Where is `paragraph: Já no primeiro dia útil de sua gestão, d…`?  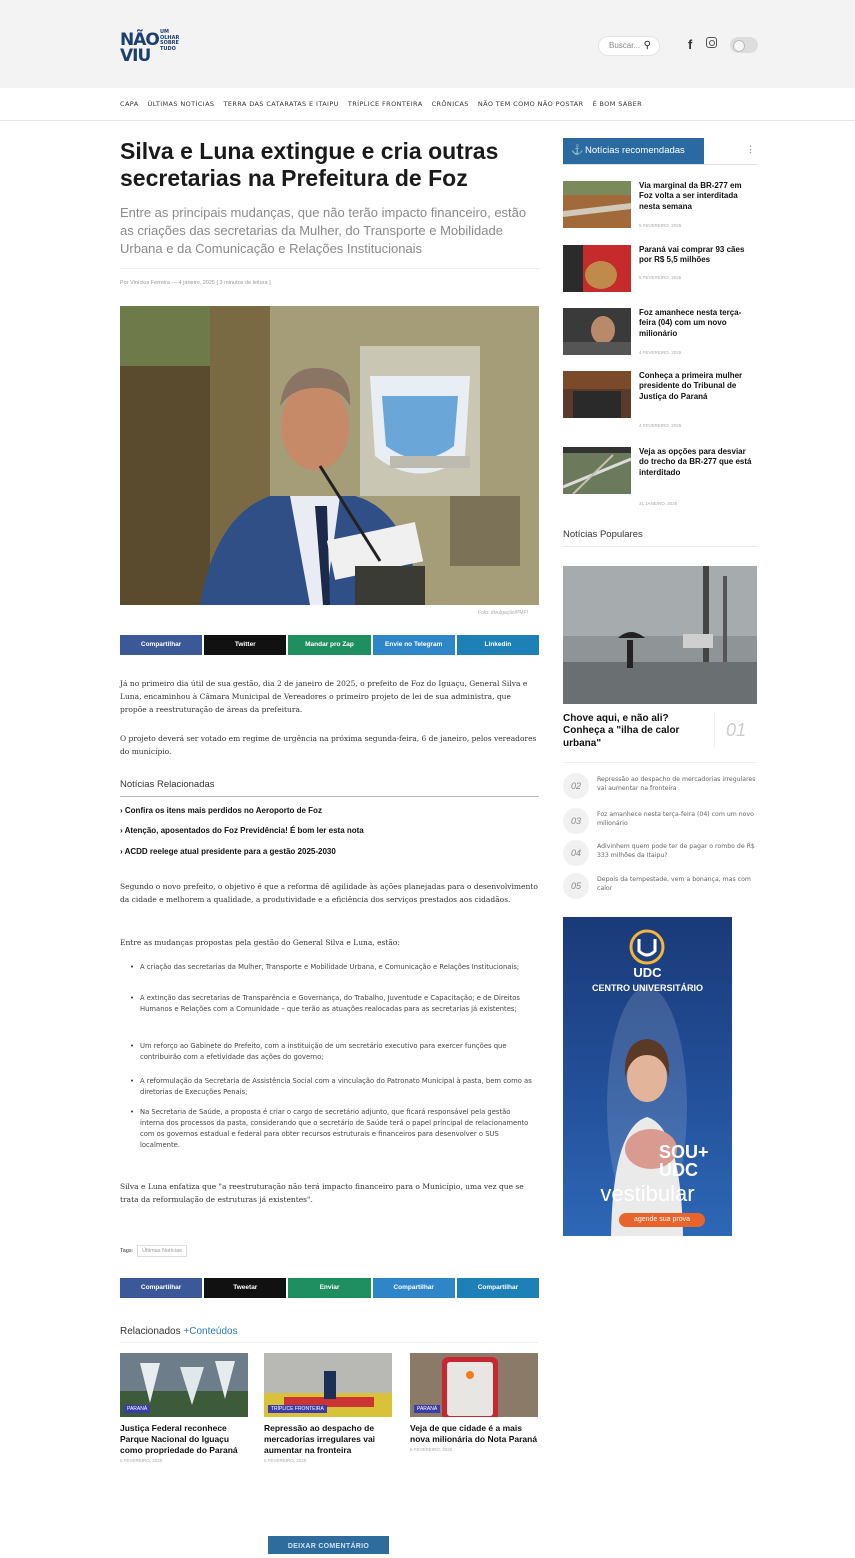 paragraph: Já no primeiro dia útil de sua gestão, d… is located at coordinates (324, 696).